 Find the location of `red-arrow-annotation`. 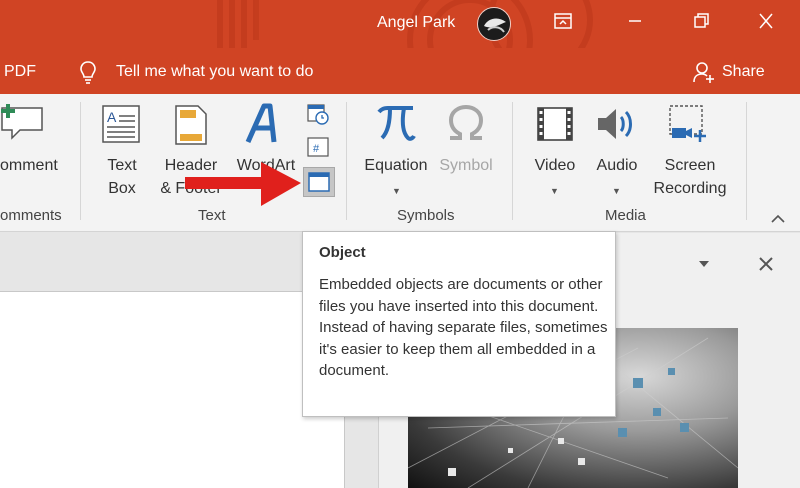

red-arrow-annotation is located at coordinates (243, 184).